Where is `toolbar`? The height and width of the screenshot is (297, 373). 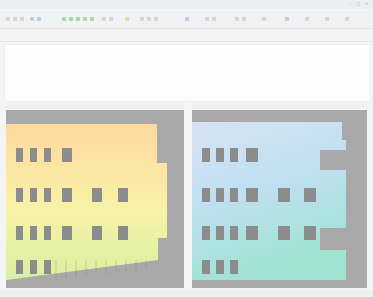
toolbar is located at coordinates (186, 19).